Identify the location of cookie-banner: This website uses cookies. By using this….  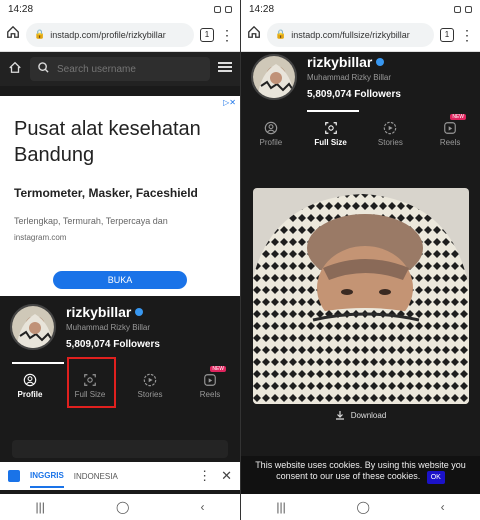
(360, 476).